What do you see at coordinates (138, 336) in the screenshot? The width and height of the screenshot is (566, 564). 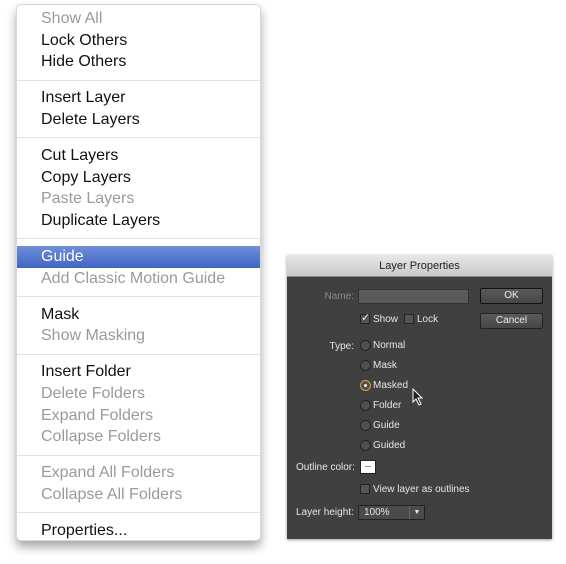 I see `menu-item-show-masking: Show Masking` at bounding box center [138, 336].